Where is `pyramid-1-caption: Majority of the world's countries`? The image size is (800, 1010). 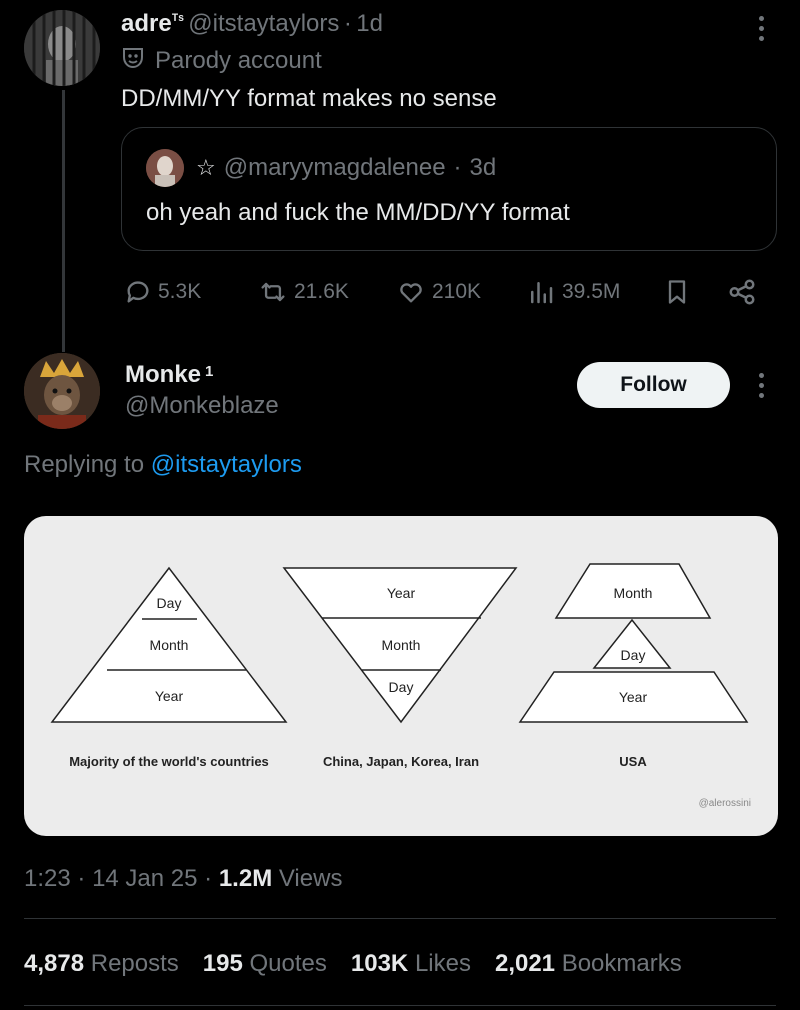 pyramid-1-caption: Majority of the world's countries is located at coordinates (169, 761).